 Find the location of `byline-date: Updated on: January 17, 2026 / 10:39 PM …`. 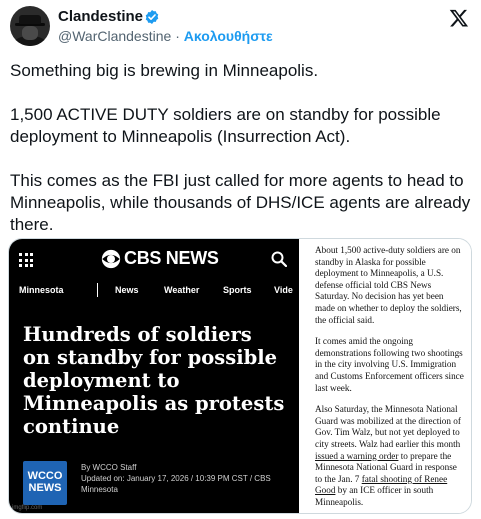

byline-date: Updated on: January 17, 2026 / 10:39 PM … is located at coordinates (176, 478).